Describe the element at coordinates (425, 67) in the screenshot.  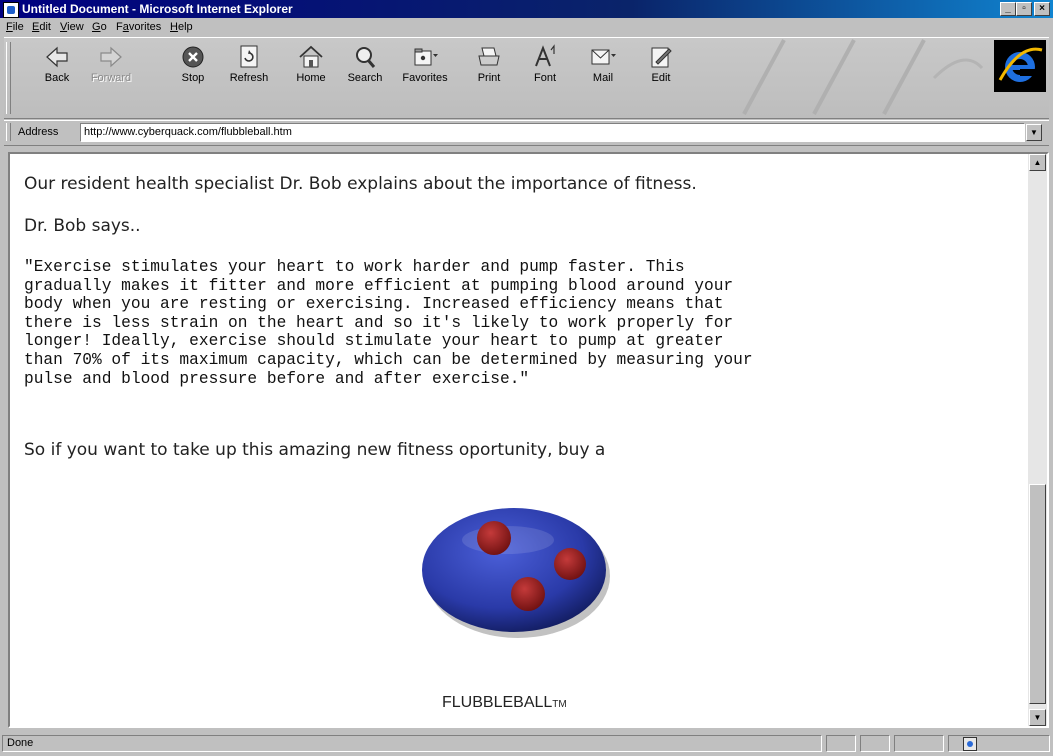
I see `favorites-button: Favorites` at that location.